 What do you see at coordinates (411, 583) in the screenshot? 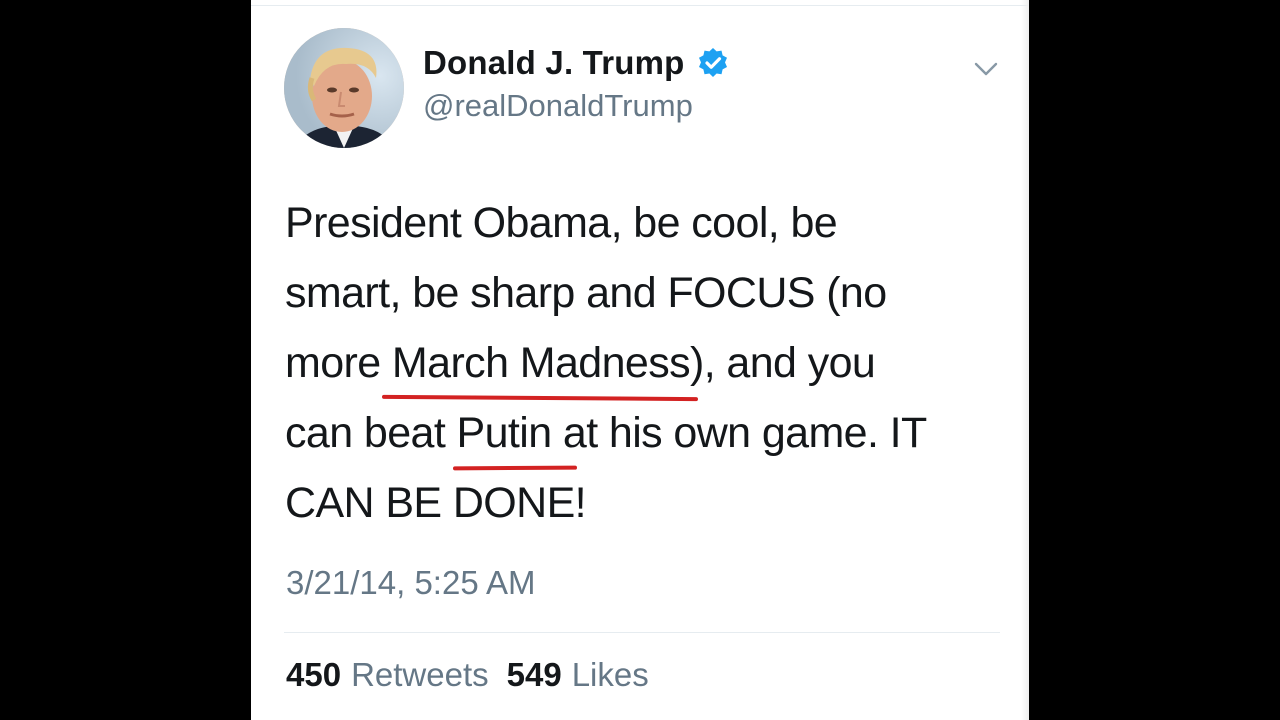
I see `tweet-timestamp: 3/21/14, 5:25 AM` at bounding box center [411, 583].